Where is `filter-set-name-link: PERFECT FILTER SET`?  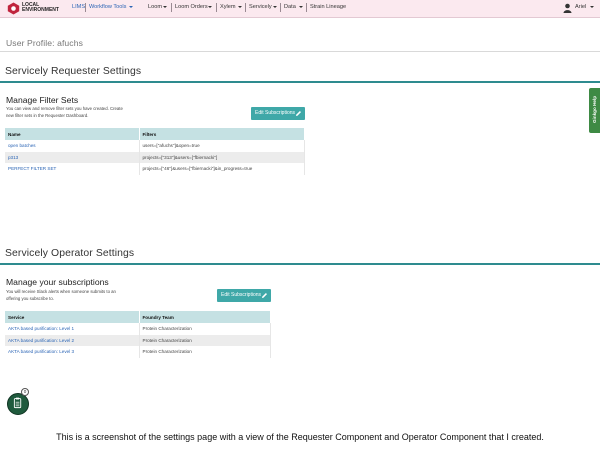
filter-set-name-link: PERFECT FILTER SET is located at coordinates (72, 169).